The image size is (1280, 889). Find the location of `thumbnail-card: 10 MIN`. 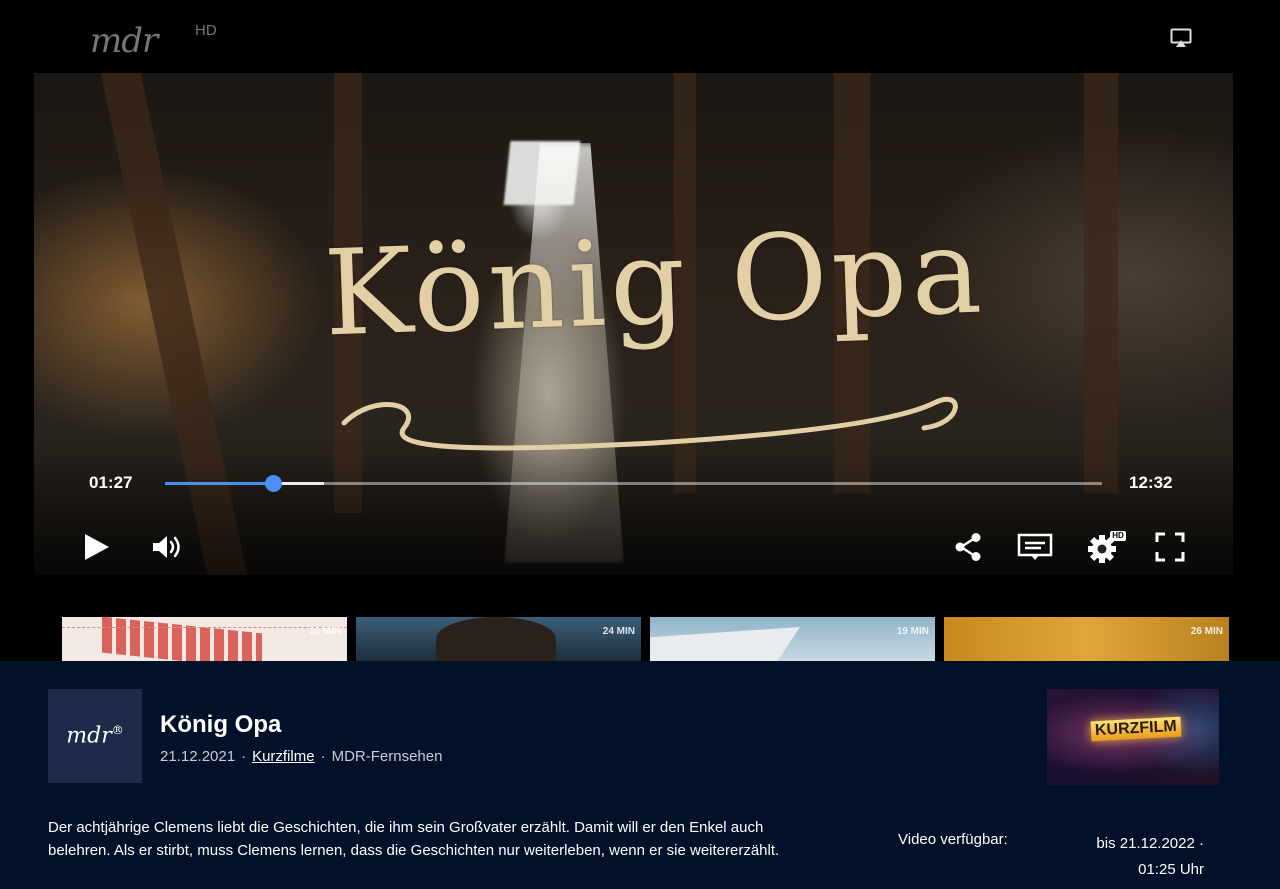

thumbnail-card: 10 MIN is located at coordinates (204, 639).